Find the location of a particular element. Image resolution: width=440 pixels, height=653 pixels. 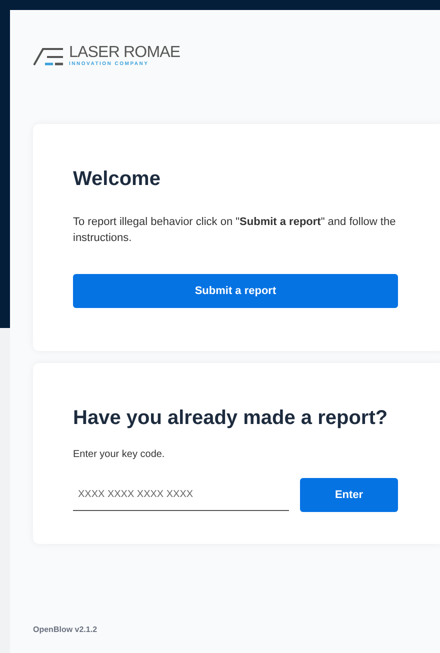

enter-button: Enter is located at coordinates (349, 495).